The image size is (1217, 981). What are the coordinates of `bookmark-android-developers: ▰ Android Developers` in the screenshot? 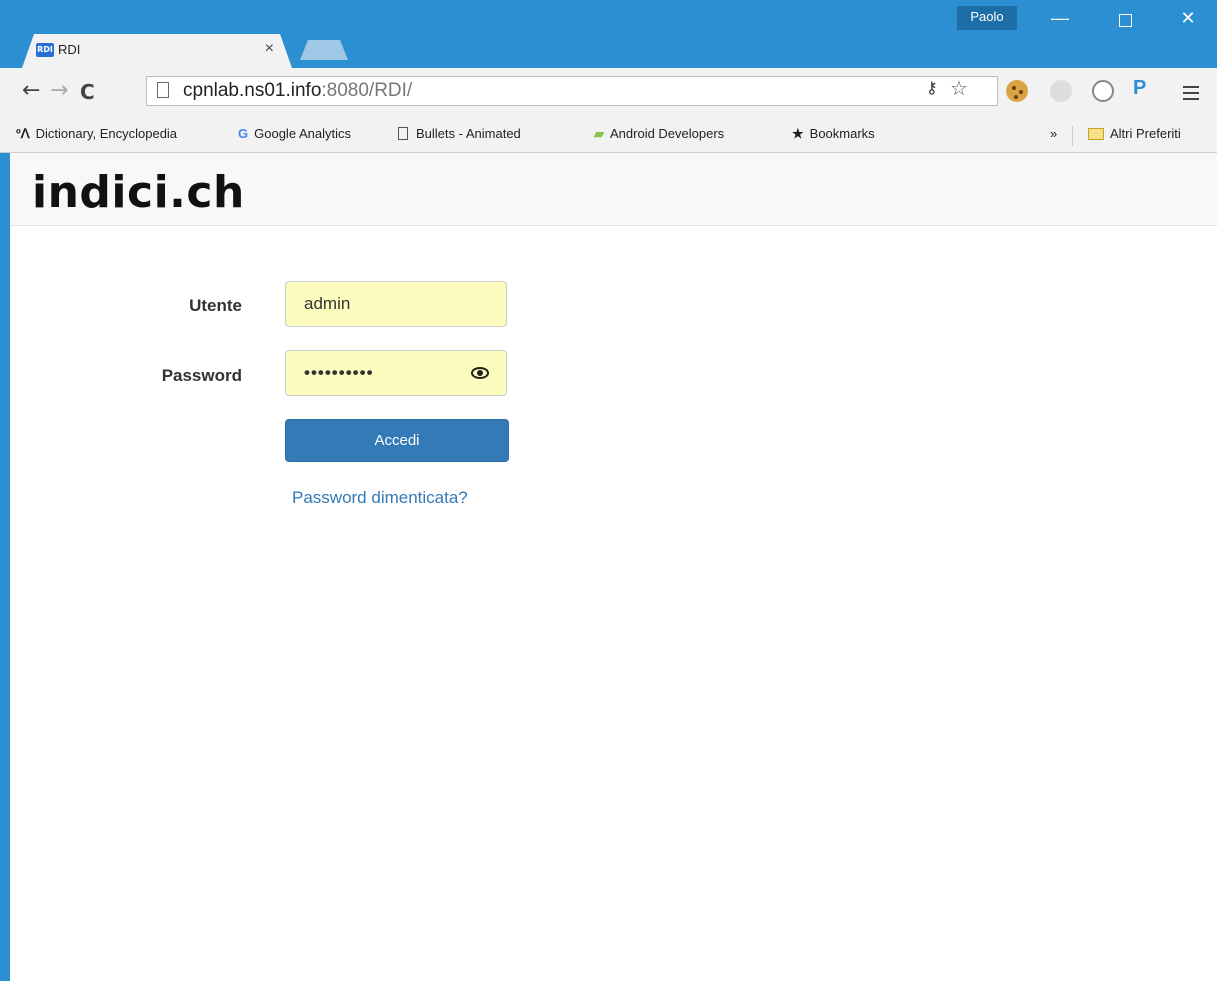 It's located at (659, 134).